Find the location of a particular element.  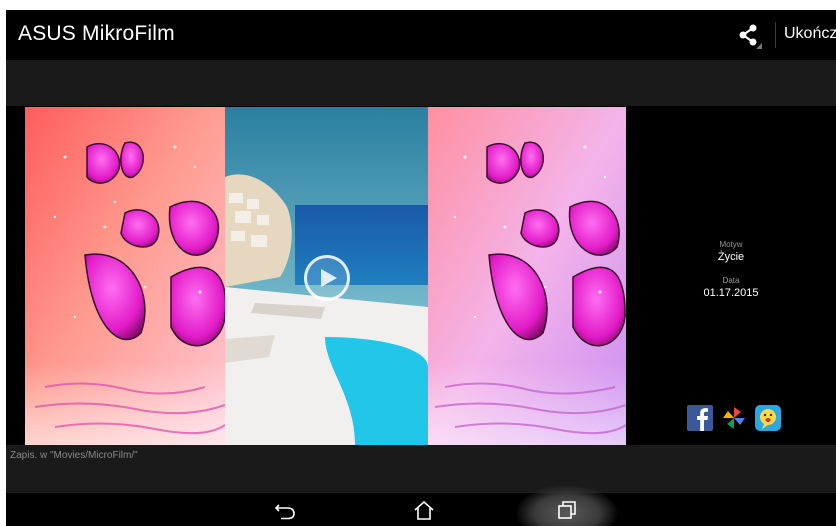

movie-info-panel: Motyw Życie Data 01.17.2015 is located at coordinates (741, 275).